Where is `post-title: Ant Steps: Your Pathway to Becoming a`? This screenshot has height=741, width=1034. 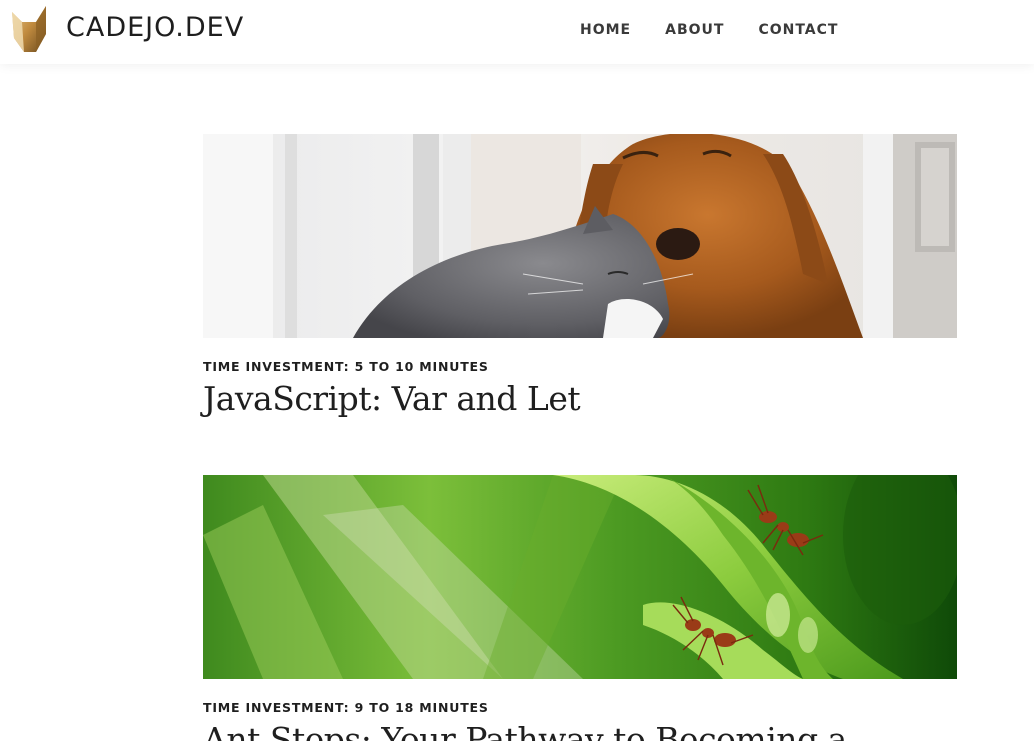 post-title: Ant Steps: Your Pathway to Becoming a is located at coordinates (580, 730).